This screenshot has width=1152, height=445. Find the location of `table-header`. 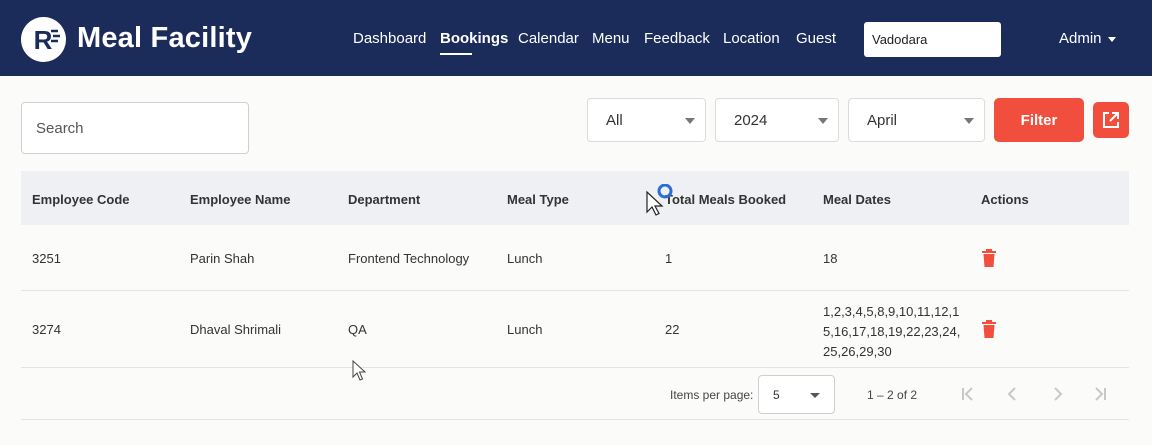

table-header is located at coordinates (575, 198).